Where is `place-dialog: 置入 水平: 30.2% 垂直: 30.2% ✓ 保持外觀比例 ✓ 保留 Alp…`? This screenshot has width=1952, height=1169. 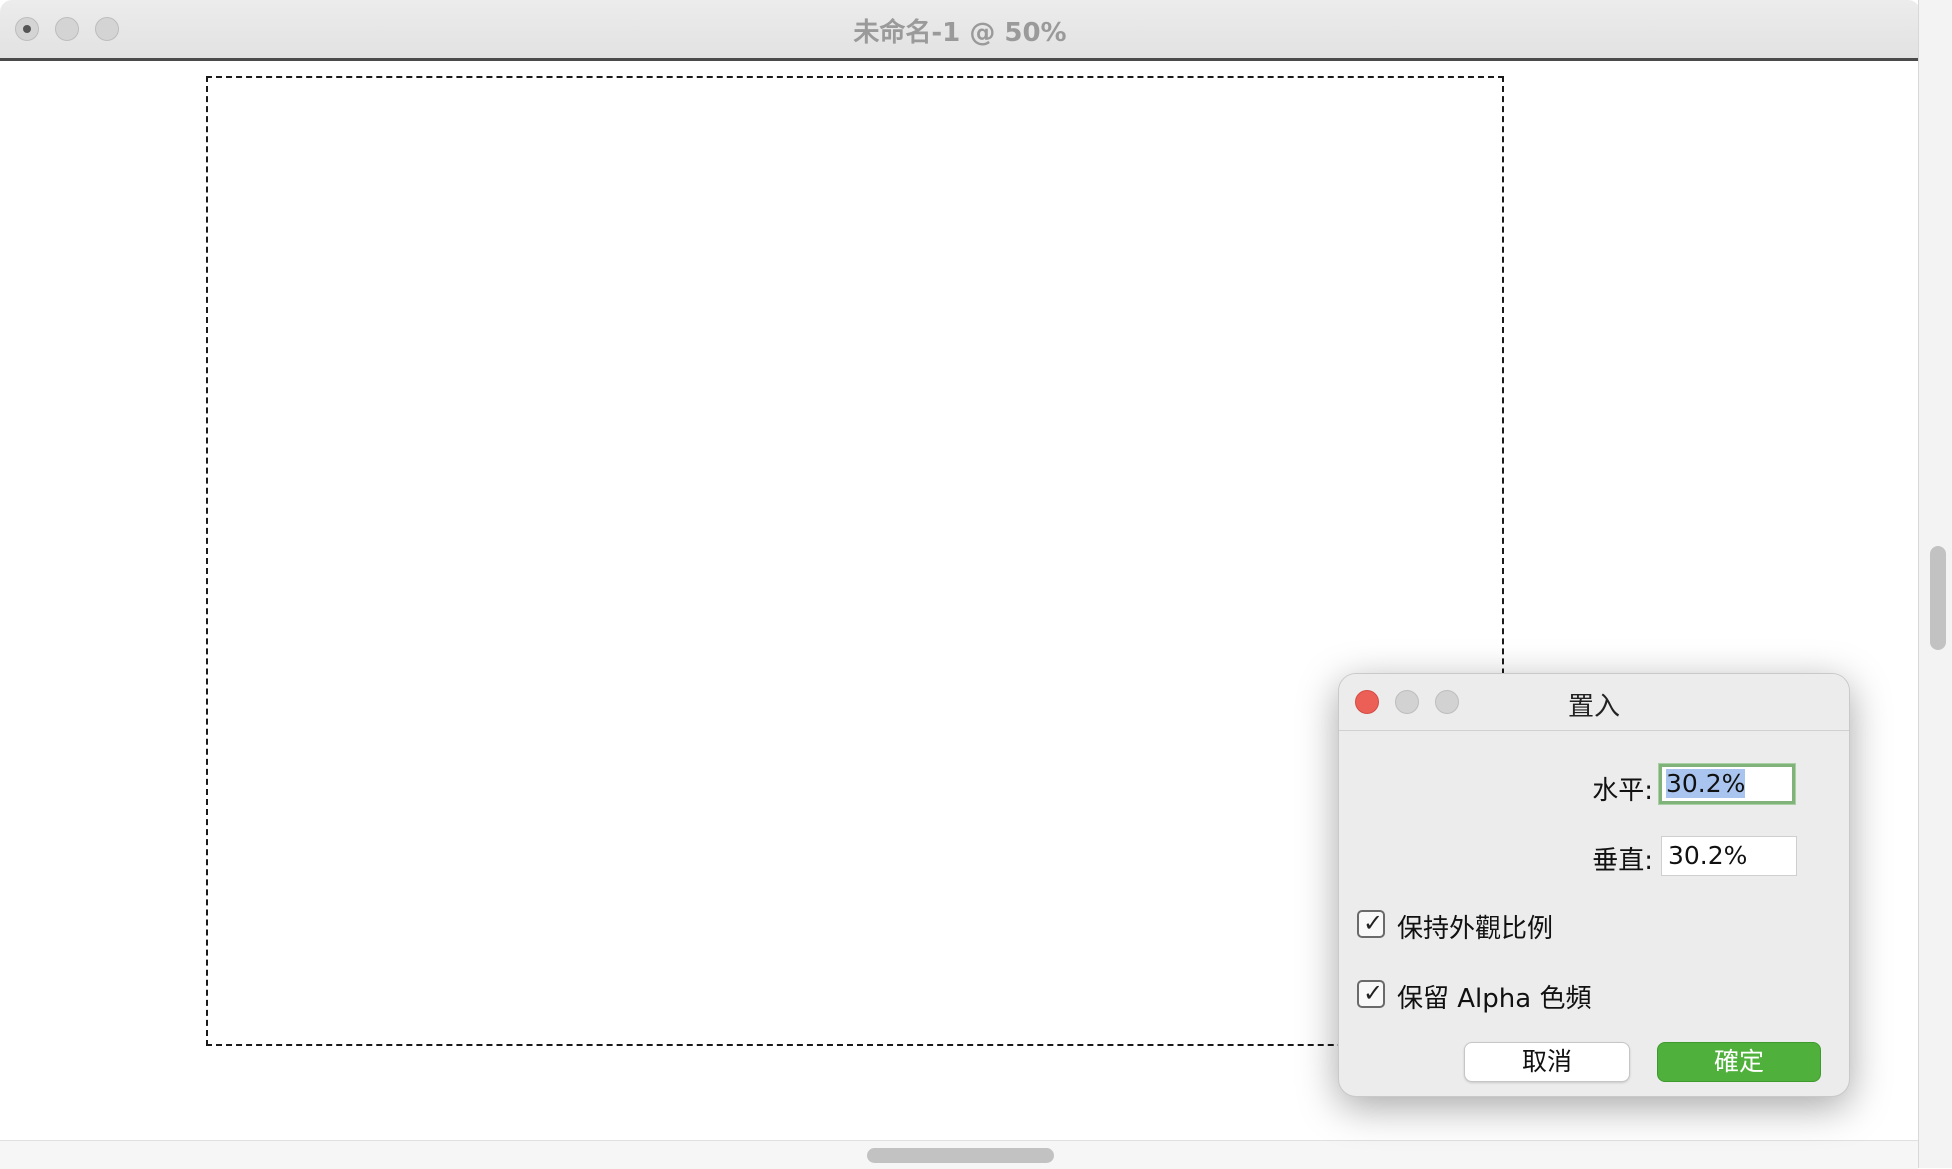
place-dialog: 置入 水平: 30.2% 垂直: 30.2% ✓ 保持外觀比例 ✓ 保留 Alp… is located at coordinates (1594, 885).